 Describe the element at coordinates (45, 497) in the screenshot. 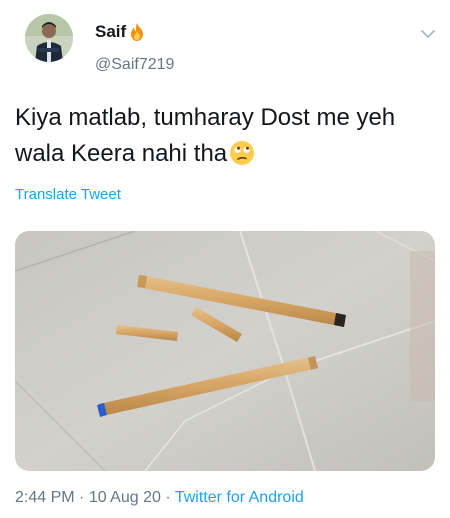

I see `tweet-time: 2:44 PM` at that location.